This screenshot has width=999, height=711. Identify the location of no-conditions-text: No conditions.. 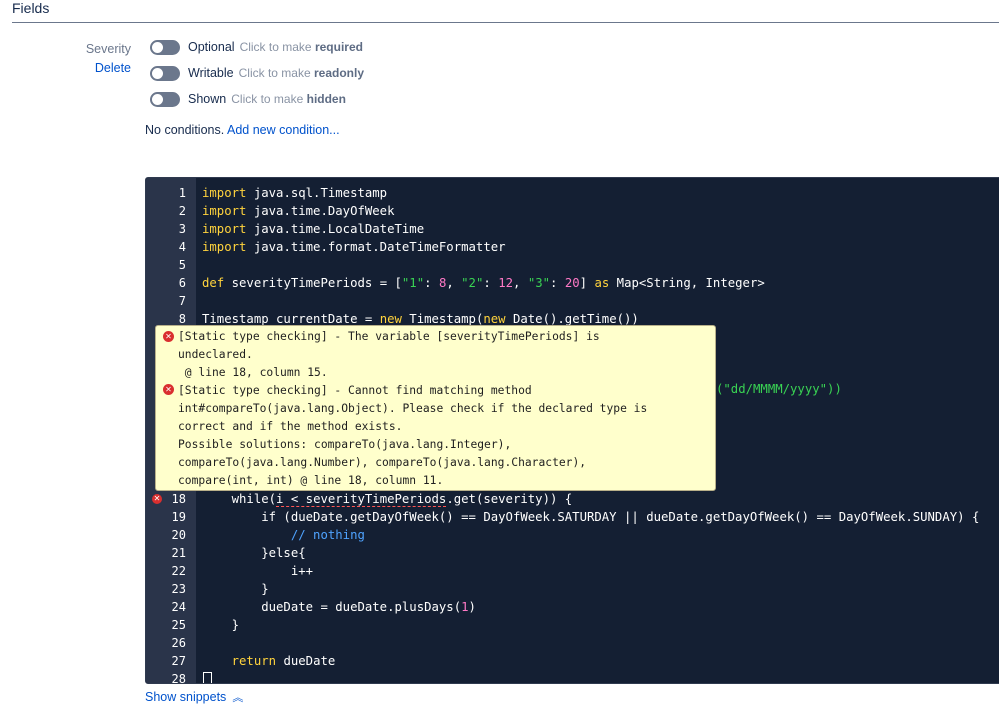
(185, 130).